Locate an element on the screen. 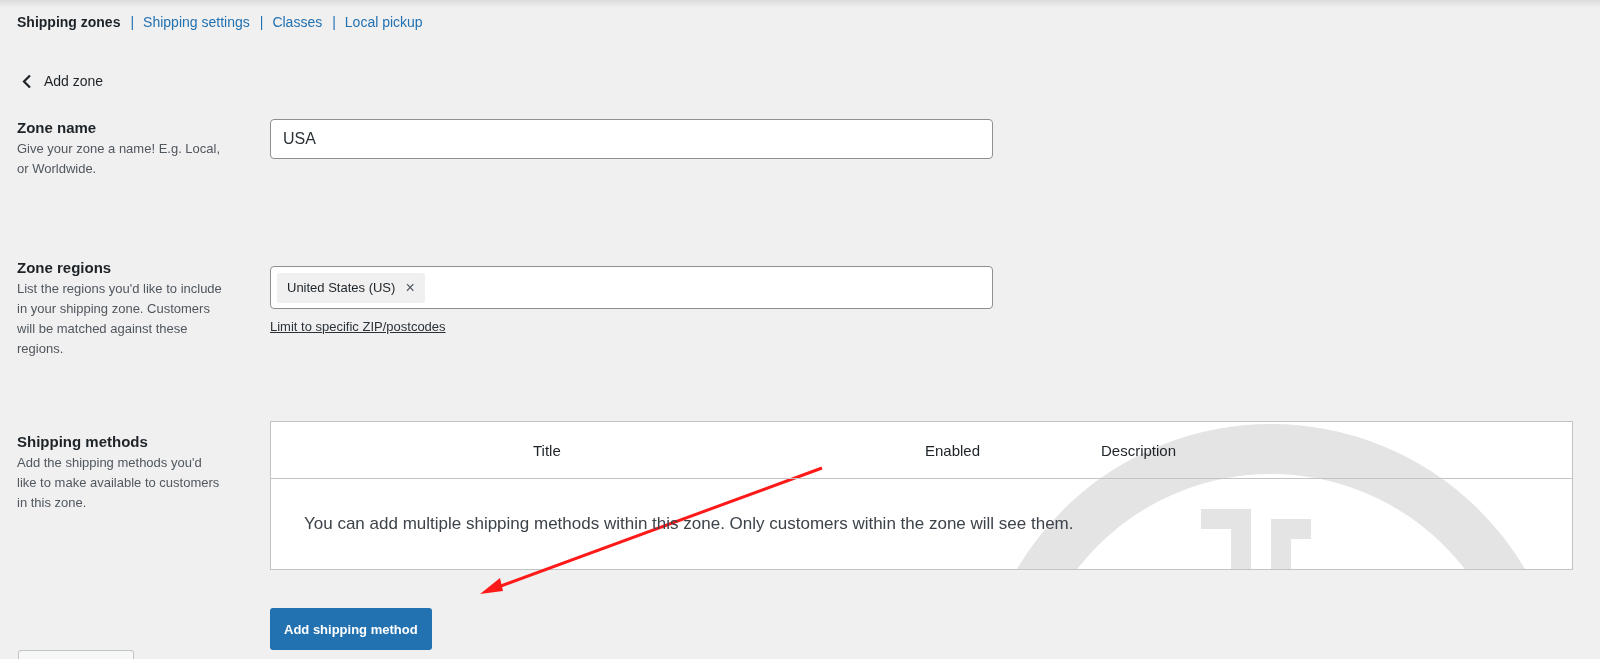  section-description: List the regions you'd like to include in your shipping zone. Customers will be matched against these regions. is located at coordinates (119, 319).